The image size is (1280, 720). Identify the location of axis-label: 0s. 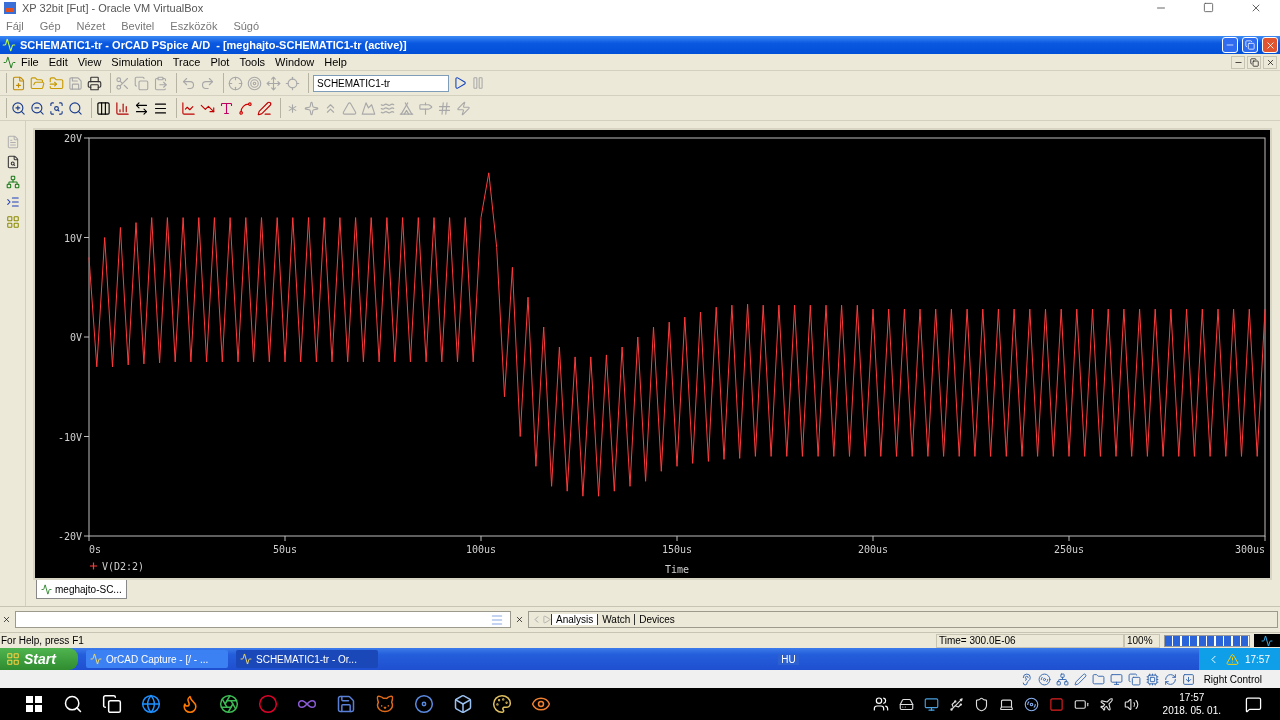
(95, 549).